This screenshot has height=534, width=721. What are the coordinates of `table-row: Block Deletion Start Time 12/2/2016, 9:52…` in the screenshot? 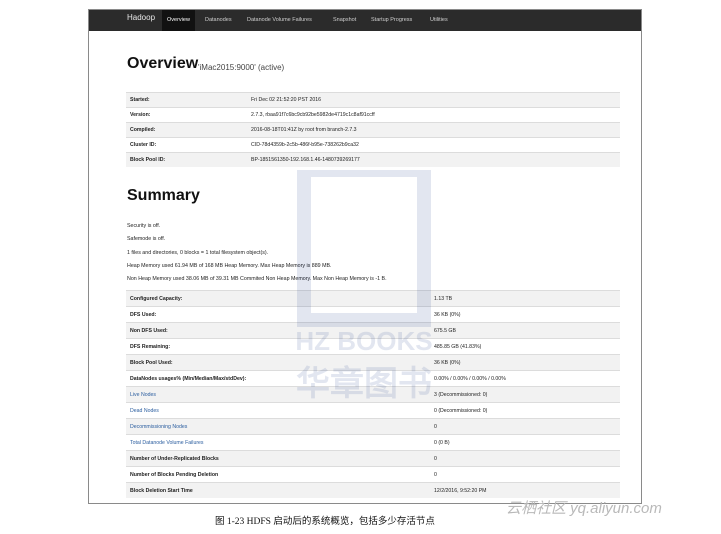 It's located at (373, 490).